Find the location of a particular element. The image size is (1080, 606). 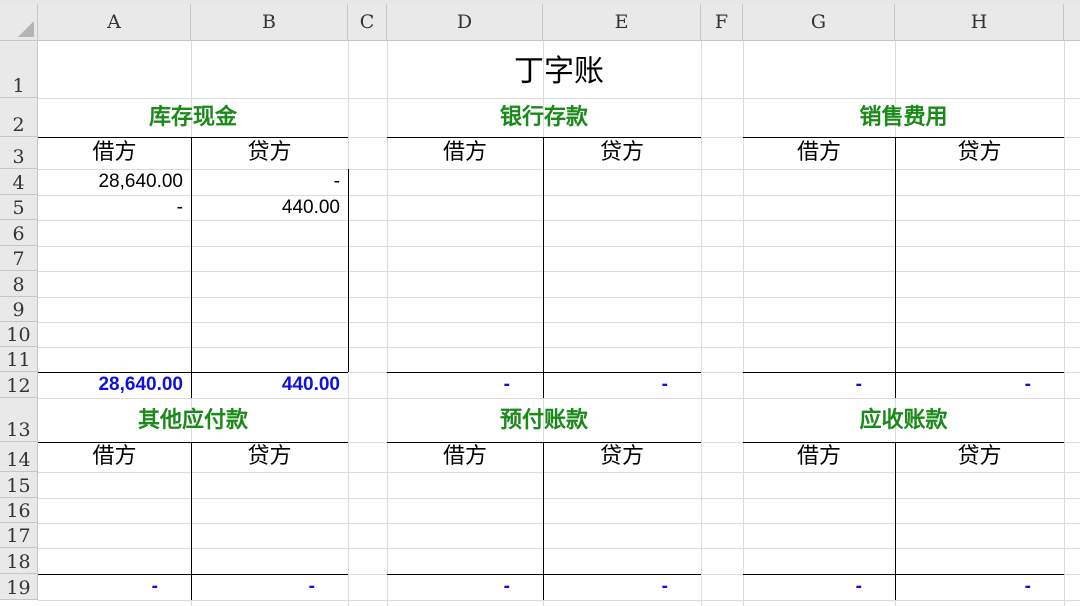

row-number: 3 is located at coordinates (18, 157).